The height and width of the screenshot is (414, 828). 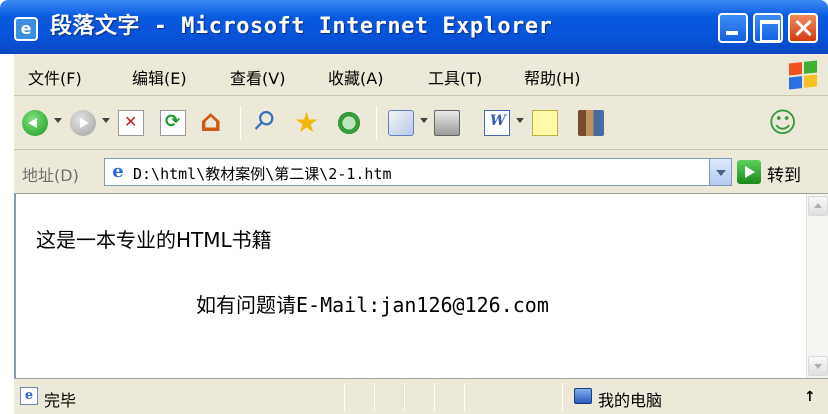 I want to click on security-zone: 我的电脑, so click(x=630, y=400).